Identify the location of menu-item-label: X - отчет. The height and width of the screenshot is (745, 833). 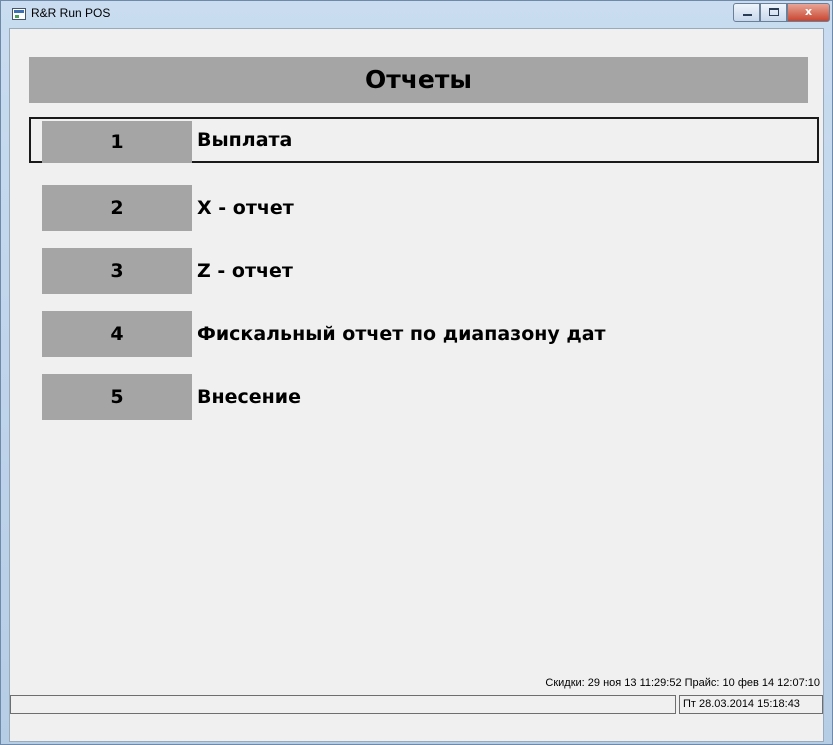
(245, 208).